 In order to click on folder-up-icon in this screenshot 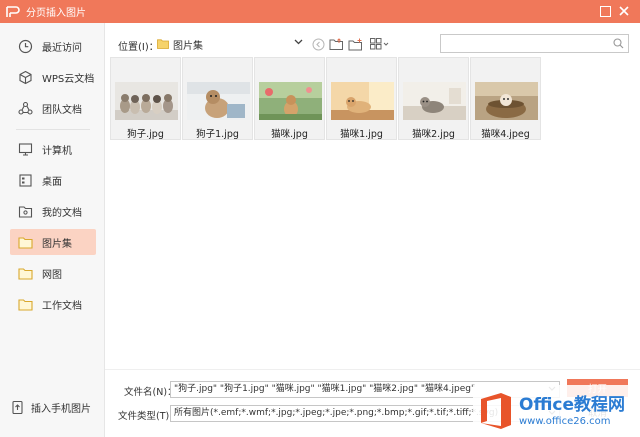, I will do `click(336, 43)`.